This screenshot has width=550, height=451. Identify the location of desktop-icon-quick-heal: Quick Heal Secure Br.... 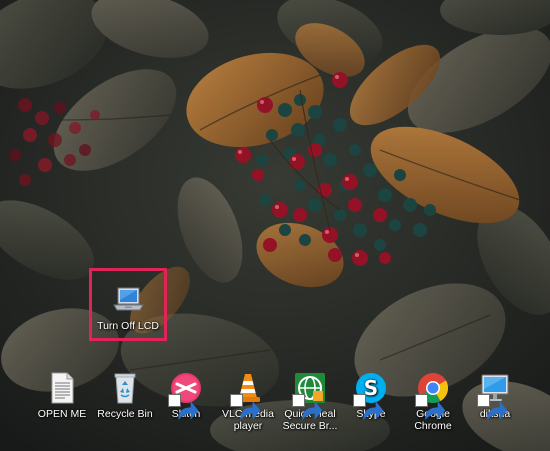
(310, 401).